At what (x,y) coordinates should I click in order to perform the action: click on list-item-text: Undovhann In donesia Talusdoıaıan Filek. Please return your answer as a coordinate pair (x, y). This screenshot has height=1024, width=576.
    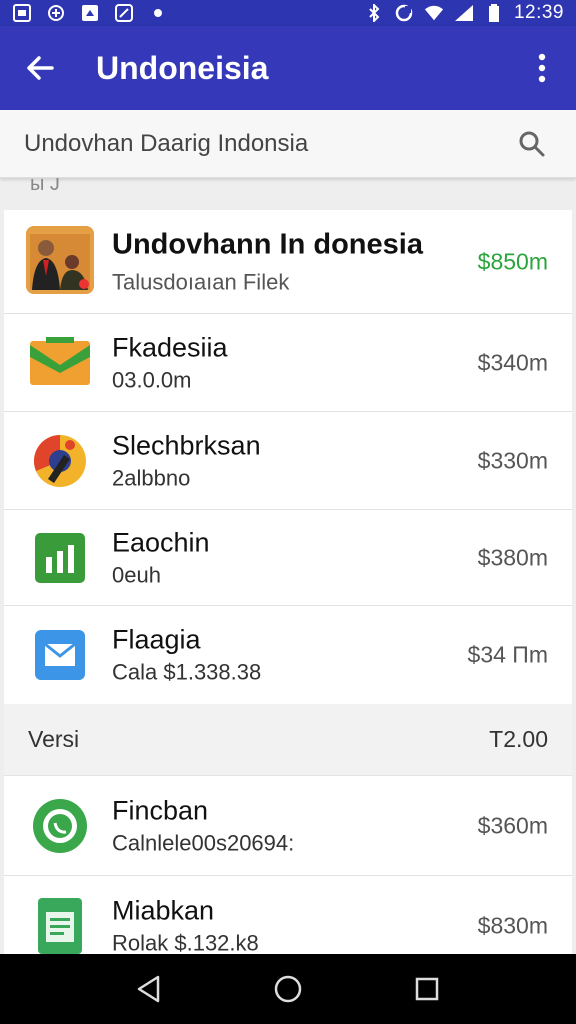
    Looking at the image, I should click on (267, 261).